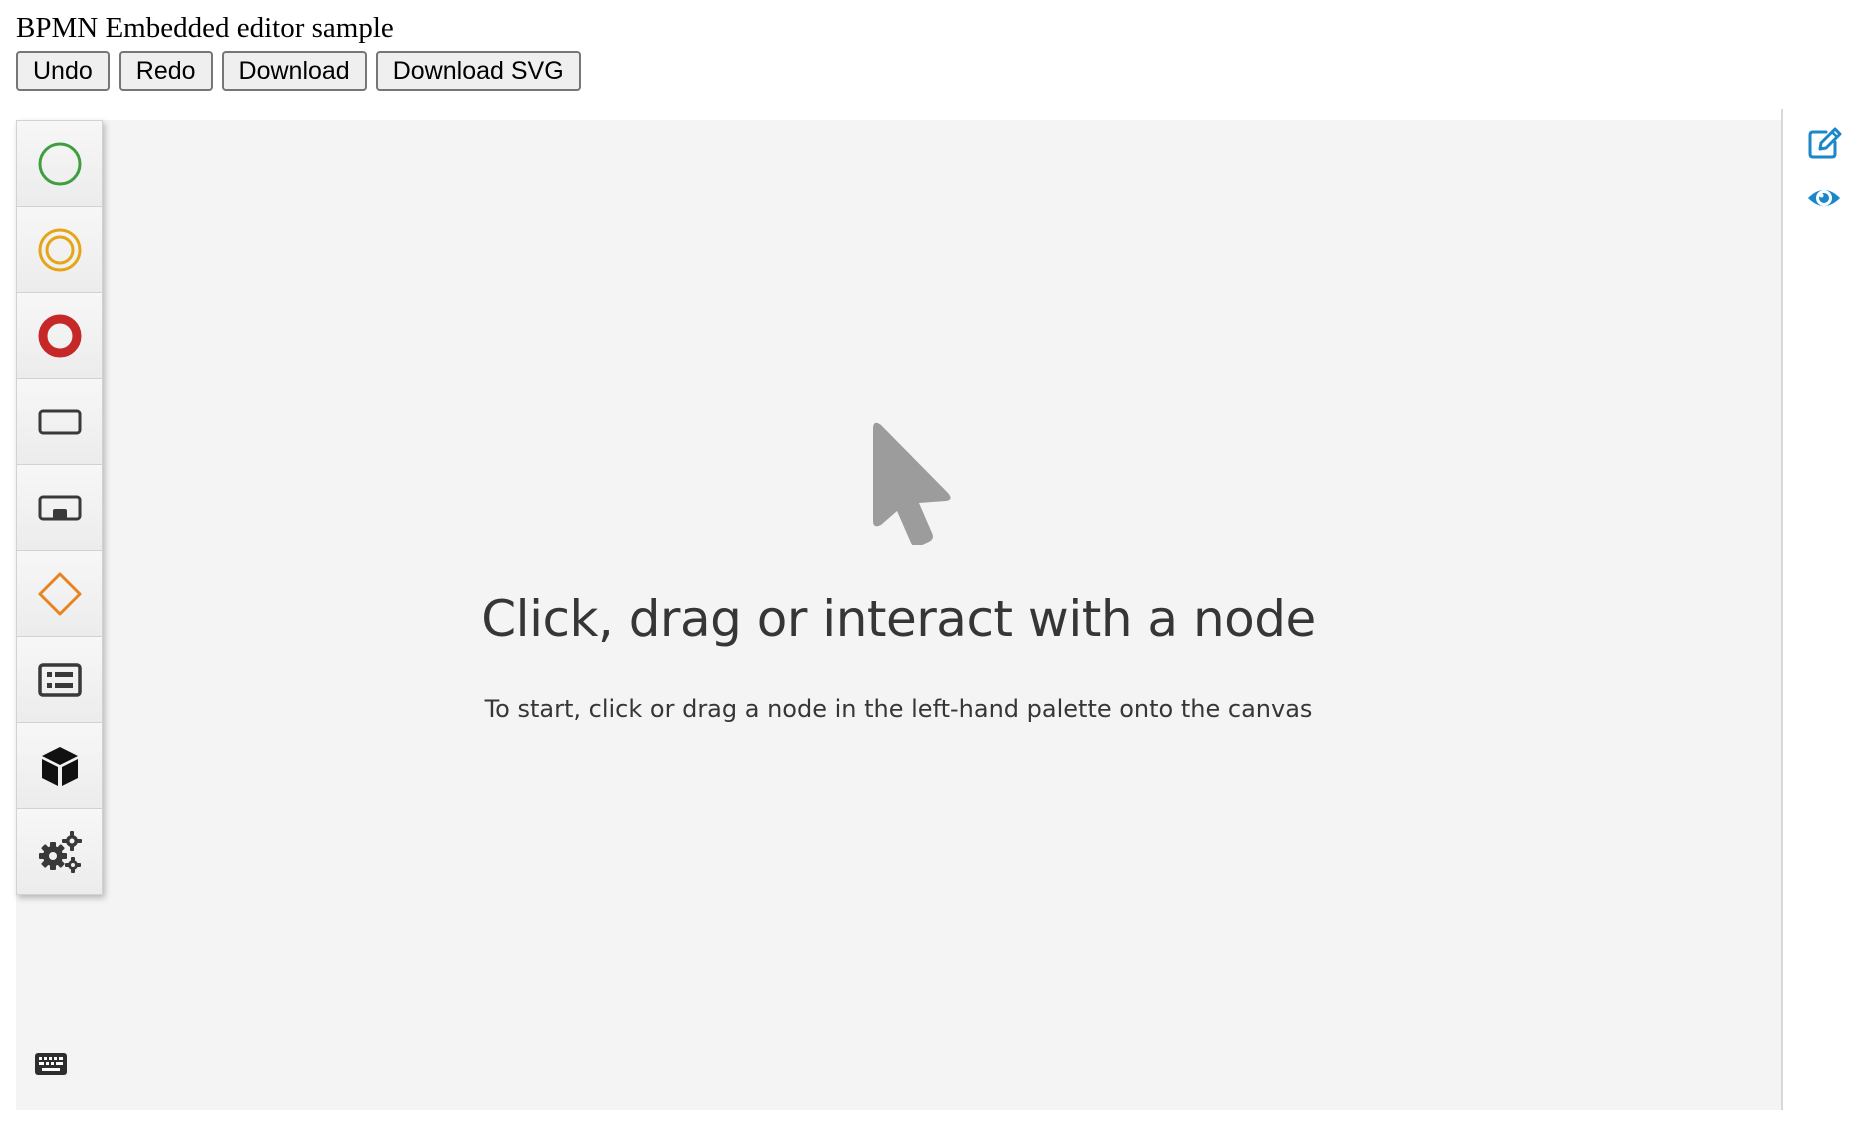 This screenshot has width=1864, height=1126. I want to click on page-title: BPMN Embedded editor sample, so click(205, 28).